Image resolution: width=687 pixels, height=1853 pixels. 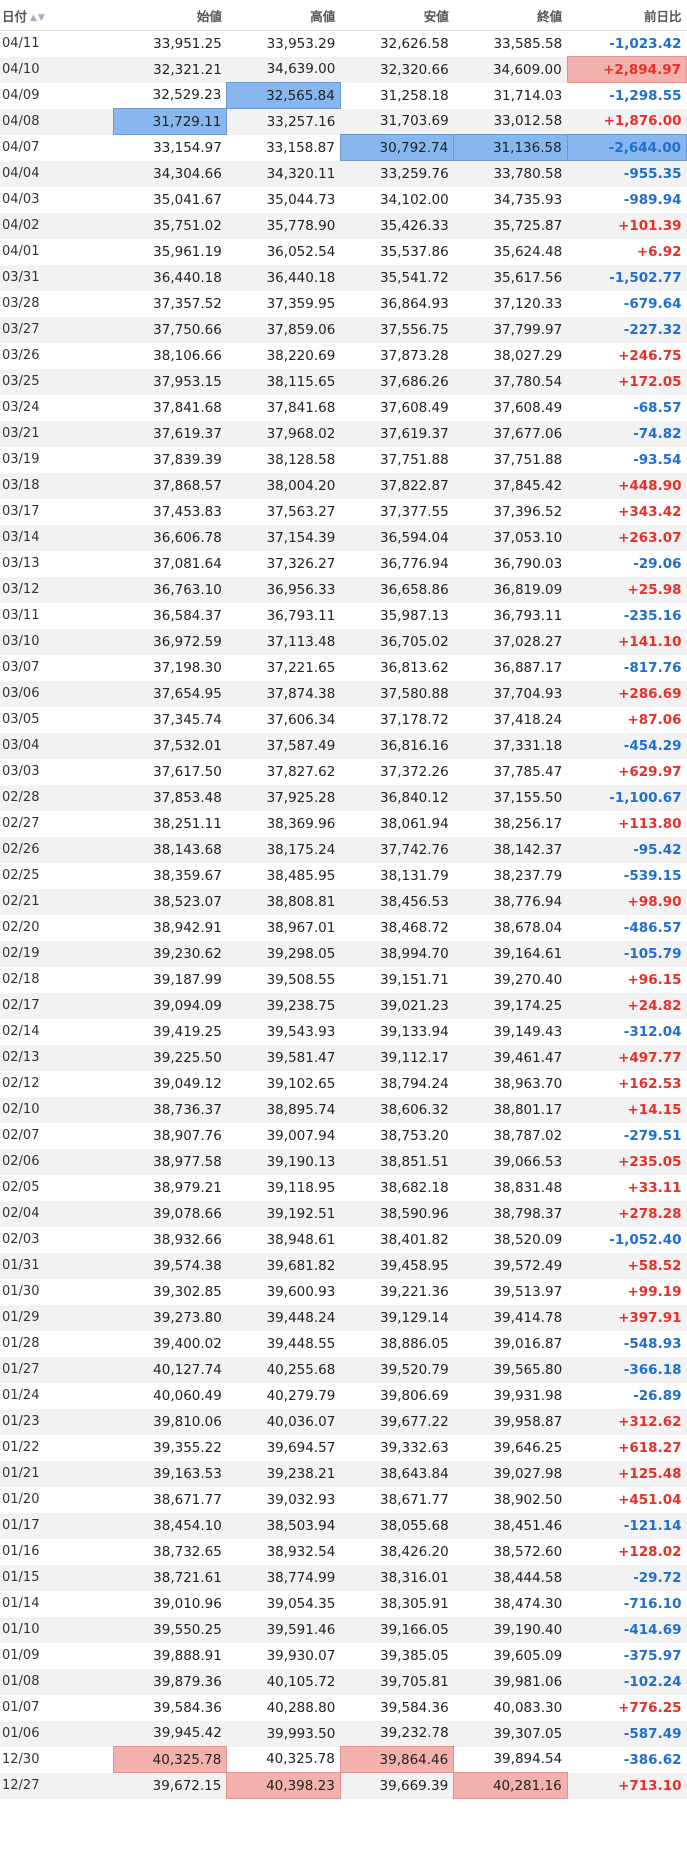 I want to click on low-cell: 38,316.01, so click(x=397, y=1577).